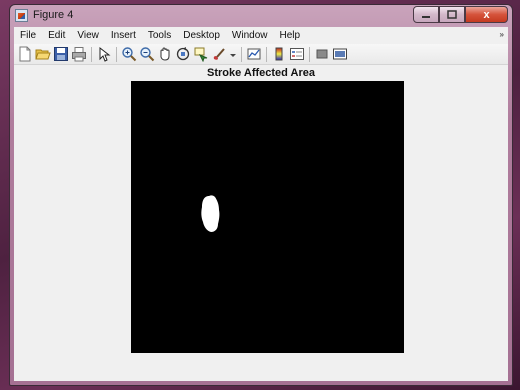 Image resolution: width=520 pixels, height=390 pixels. I want to click on menu-file: File, so click(28, 35).